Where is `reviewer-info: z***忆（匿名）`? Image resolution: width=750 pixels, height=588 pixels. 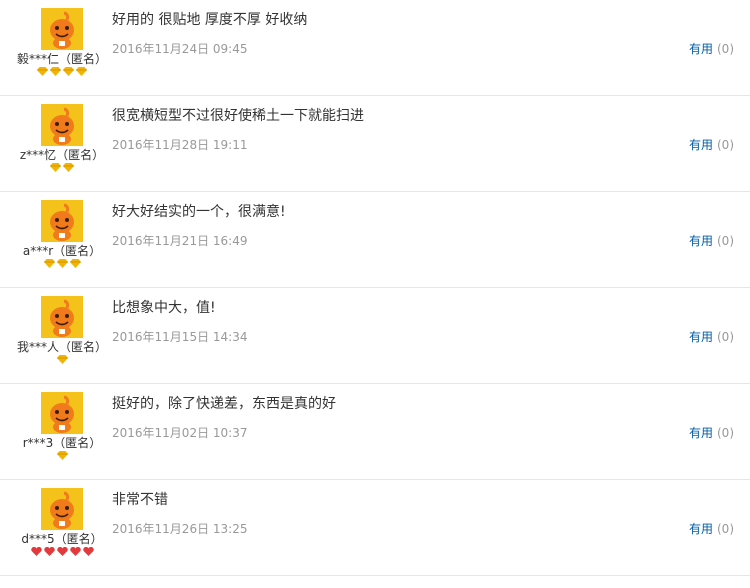 reviewer-info: z***忆（匿名） is located at coordinates (62, 140).